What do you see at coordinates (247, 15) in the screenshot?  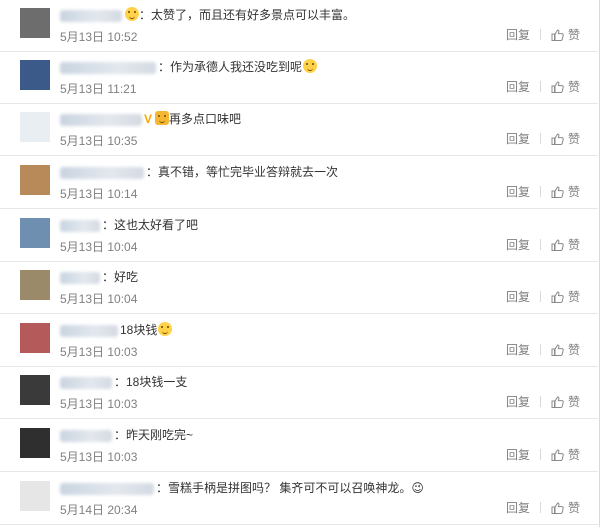 I see `comment-text: ：太赞了，而且还有好多景点可以丰富。` at bounding box center [247, 15].